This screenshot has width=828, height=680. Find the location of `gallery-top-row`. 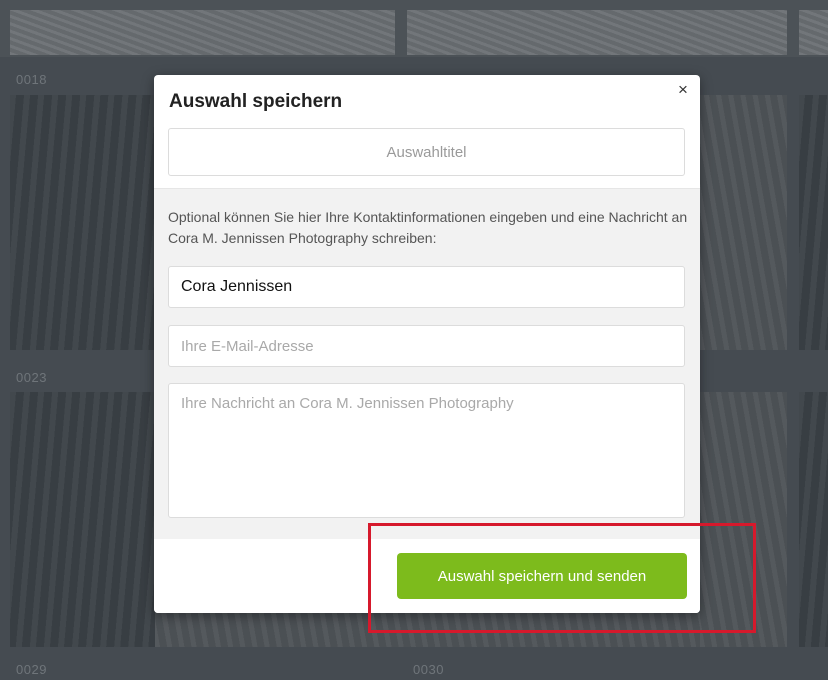

gallery-top-row is located at coordinates (414, 28).